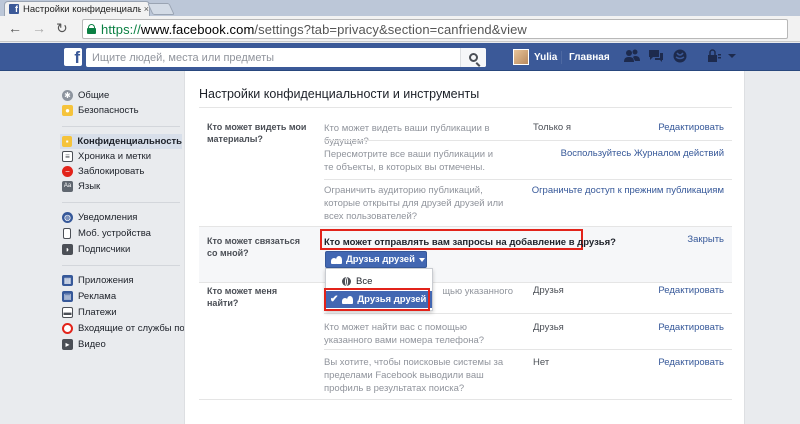 The height and width of the screenshot is (424, 800). What do you see at coordinates (257, 133) in the screenshot?
I see `section-heading-who-can-see: Кто может видеть мои материалы?` at bounding box center [257, 133].